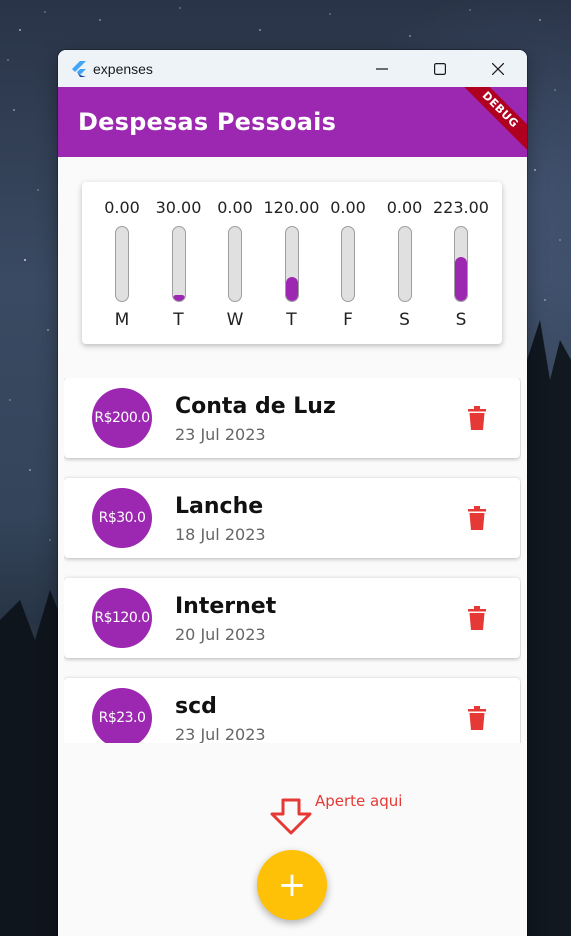 This screenshot has width=571, height=936. What do you see at coordinates (178, 207) in the screenshot?
I see `chart-value-label: 30.00` at bounding box center [178, 207].